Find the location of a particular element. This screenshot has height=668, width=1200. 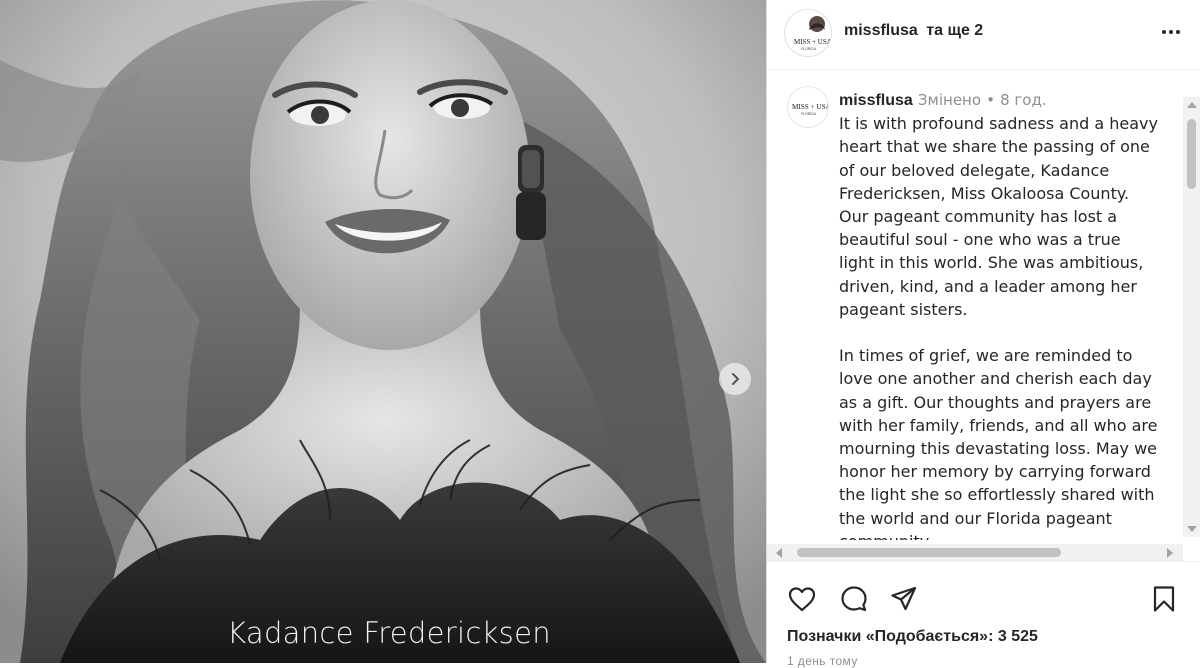

avatar: MISS + USA FLORIDA is located at coordinates (808, 33).